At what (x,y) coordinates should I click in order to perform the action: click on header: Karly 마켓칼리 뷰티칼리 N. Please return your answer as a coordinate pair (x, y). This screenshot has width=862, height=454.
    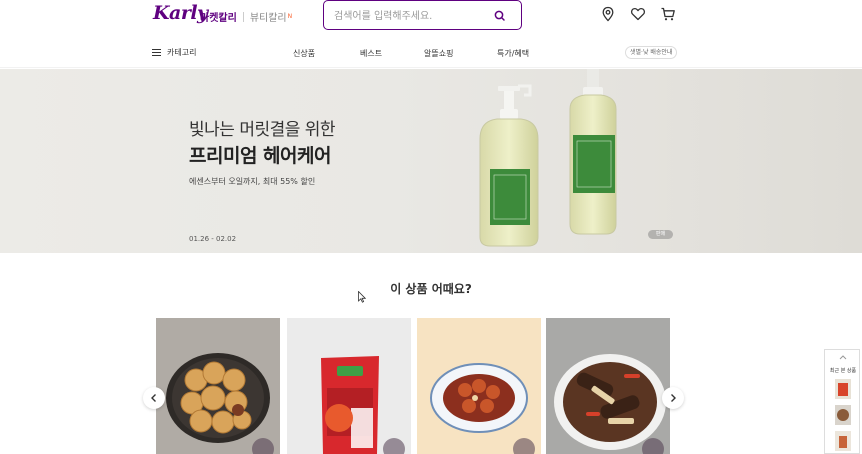
    Looking at the image, I should click on (431, 19).